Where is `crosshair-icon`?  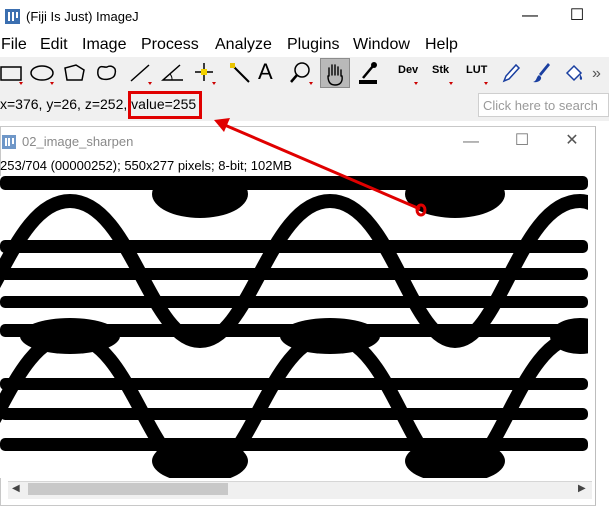
crosshair-icon is located at coordinates (205, 74).